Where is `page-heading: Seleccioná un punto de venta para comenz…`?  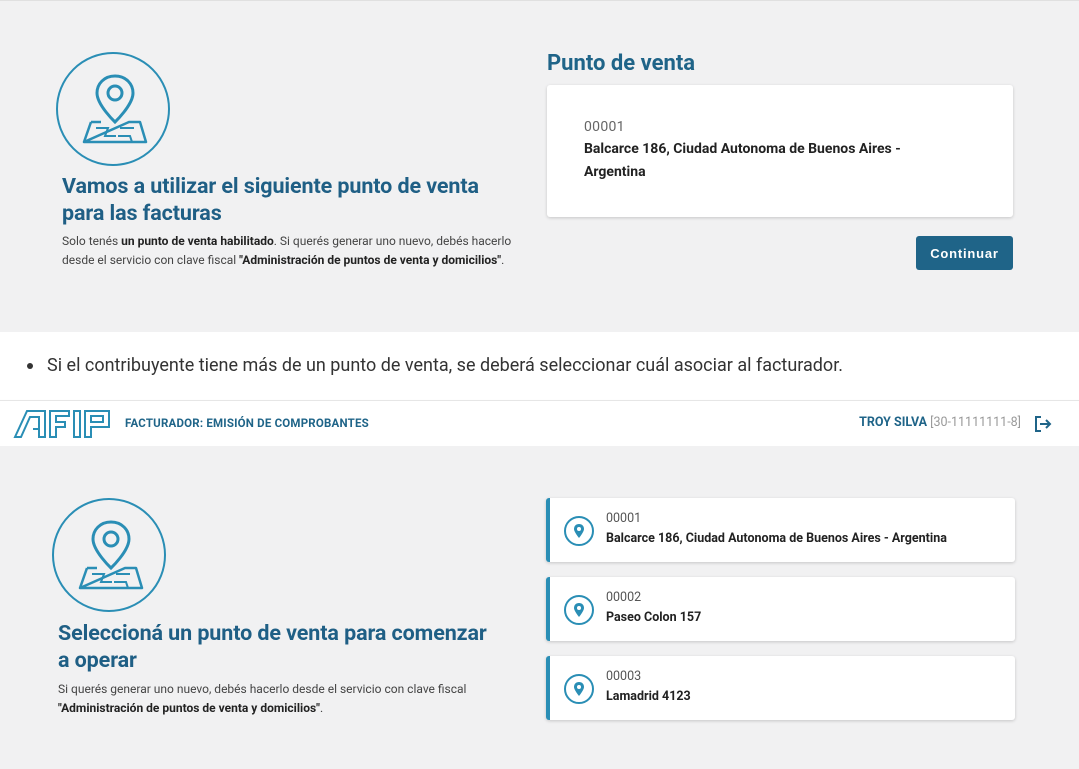
page-heading: Seleccioná un punto de venta para comenz… is located at coordinates (272, 647).